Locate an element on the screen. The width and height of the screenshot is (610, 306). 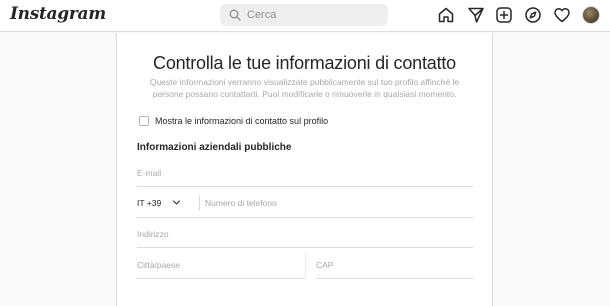
phone-number-field is located at coordinates (338, 202).